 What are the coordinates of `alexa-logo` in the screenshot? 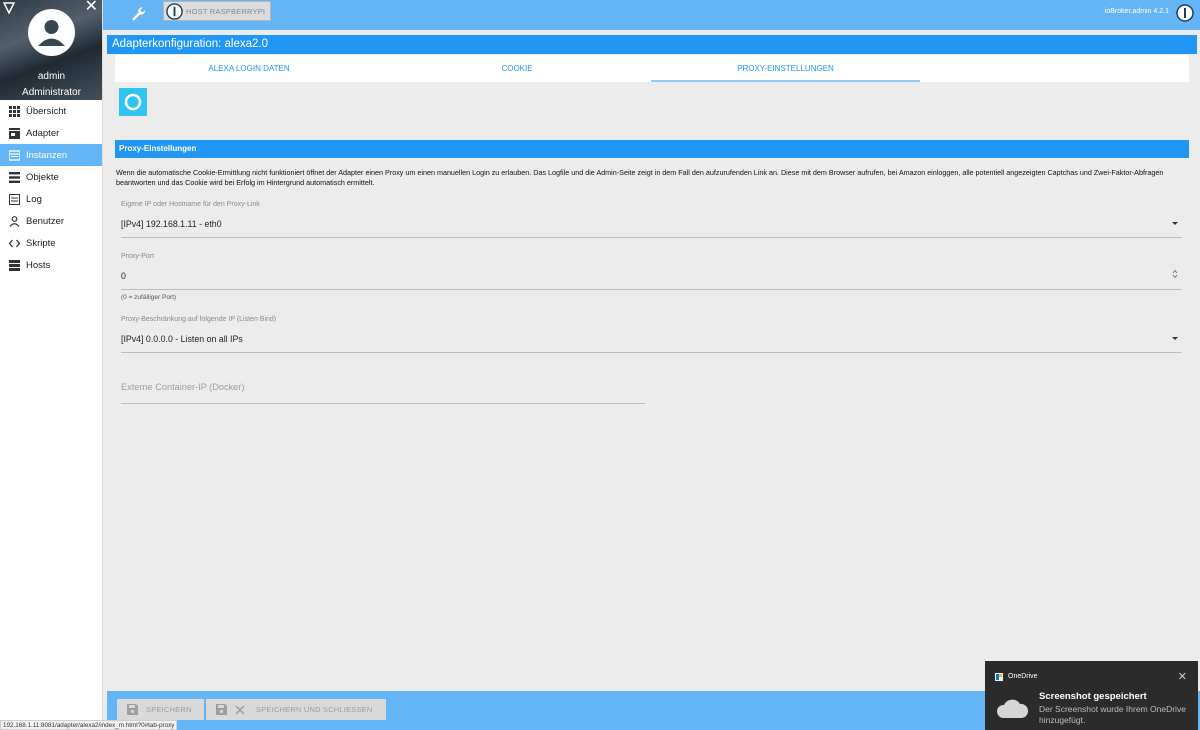 It's located at (133, 102).